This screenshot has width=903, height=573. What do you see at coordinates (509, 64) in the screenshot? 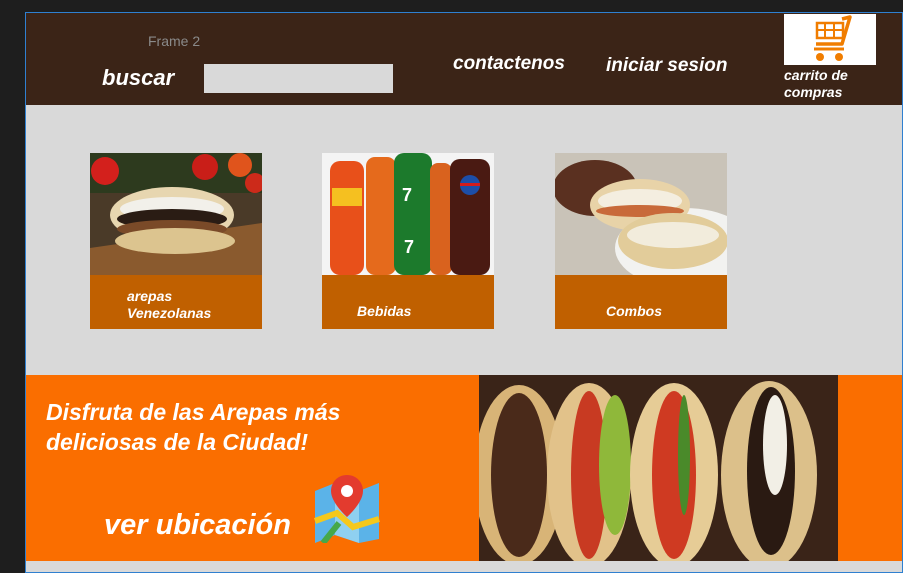
I see `contact-link: contactenos` at bounding box center [509, 64].